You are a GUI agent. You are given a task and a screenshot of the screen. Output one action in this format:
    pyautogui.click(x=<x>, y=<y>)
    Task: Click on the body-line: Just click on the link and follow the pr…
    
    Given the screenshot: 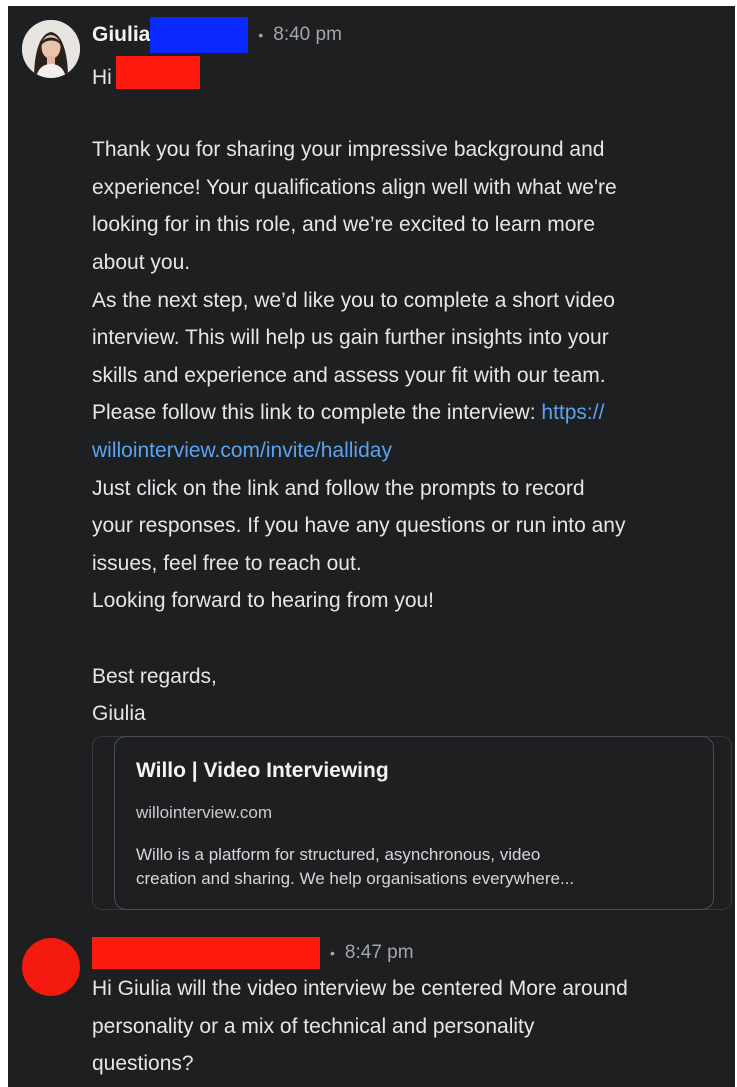 What is the action you would take?
    pyautogui.click(x=338, y=488)
    